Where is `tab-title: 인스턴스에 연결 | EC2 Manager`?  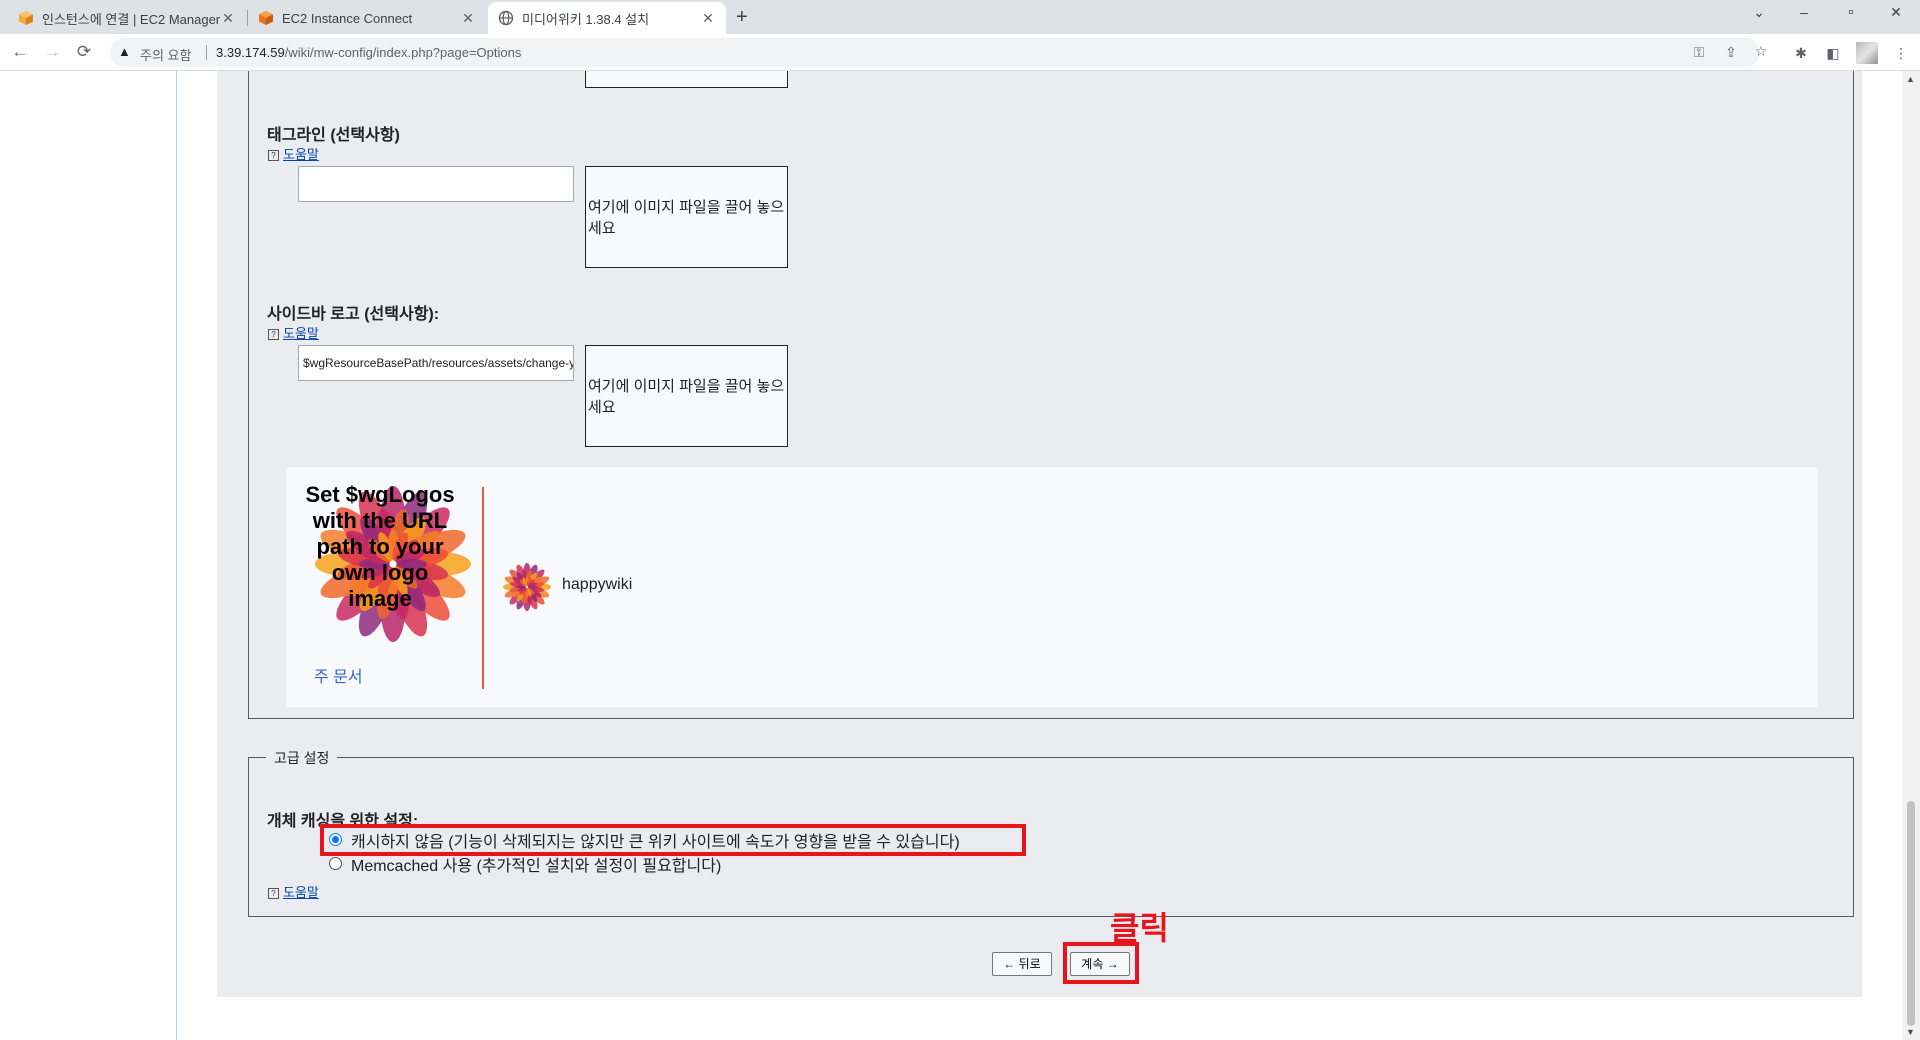 tab-title: 인스턴스에 연결 | EC2 Manager is located at coordinates (131, 19).